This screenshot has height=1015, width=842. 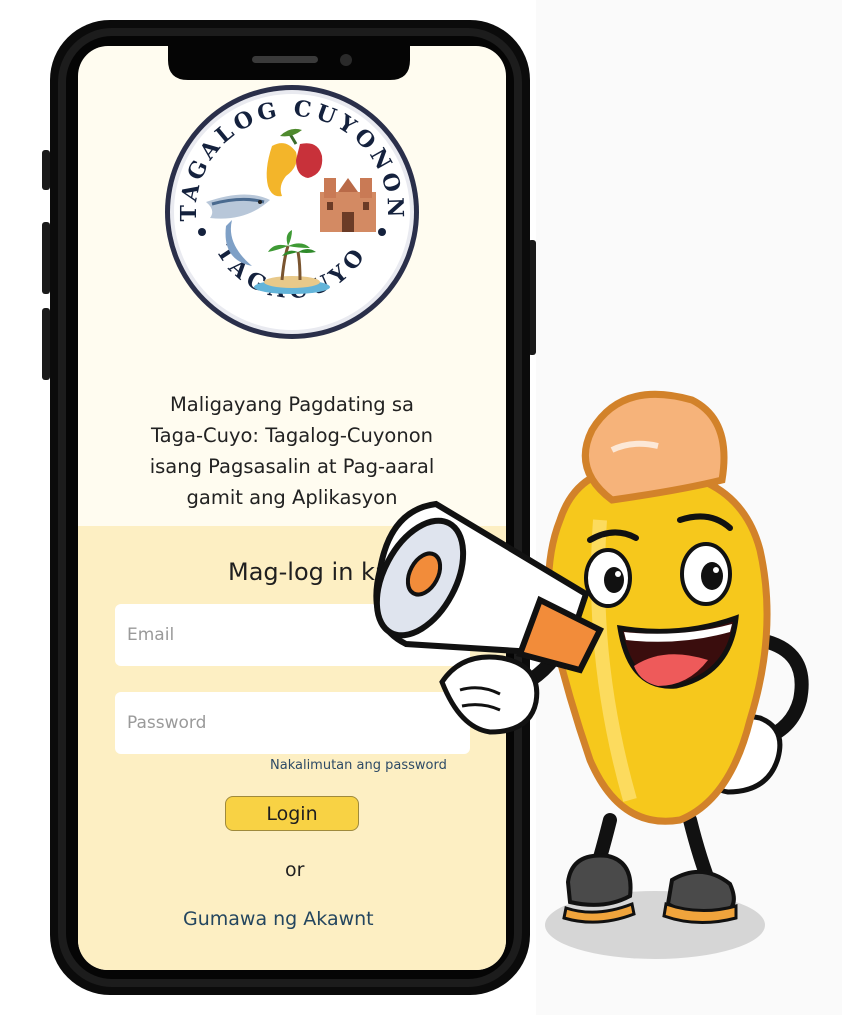 I want to click on glove-icon, so click(x=489, y=694).